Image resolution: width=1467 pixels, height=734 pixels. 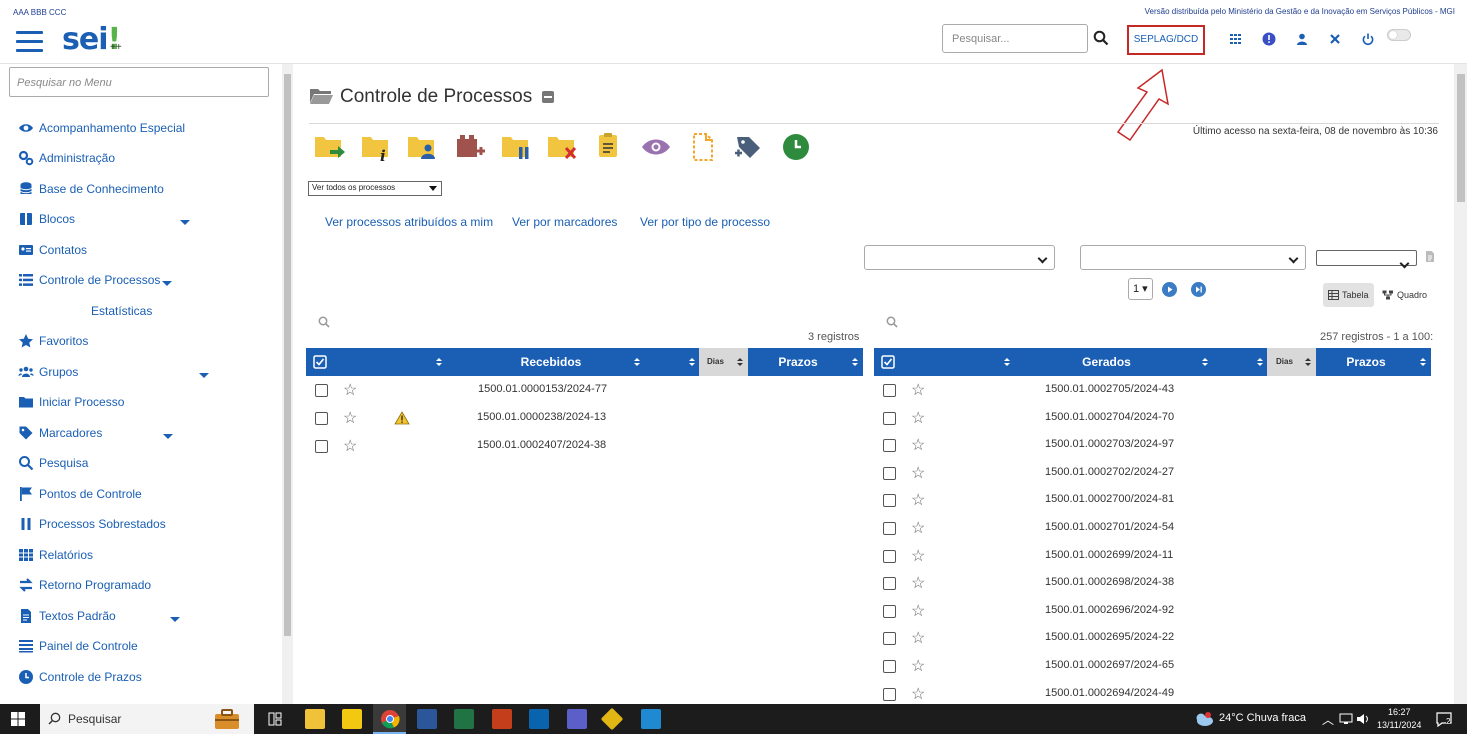 What do you see at coordinates (147, 719) in the screenshot?
I see `taskbar-search: Pesquisar` at bounding box center [147, 719].